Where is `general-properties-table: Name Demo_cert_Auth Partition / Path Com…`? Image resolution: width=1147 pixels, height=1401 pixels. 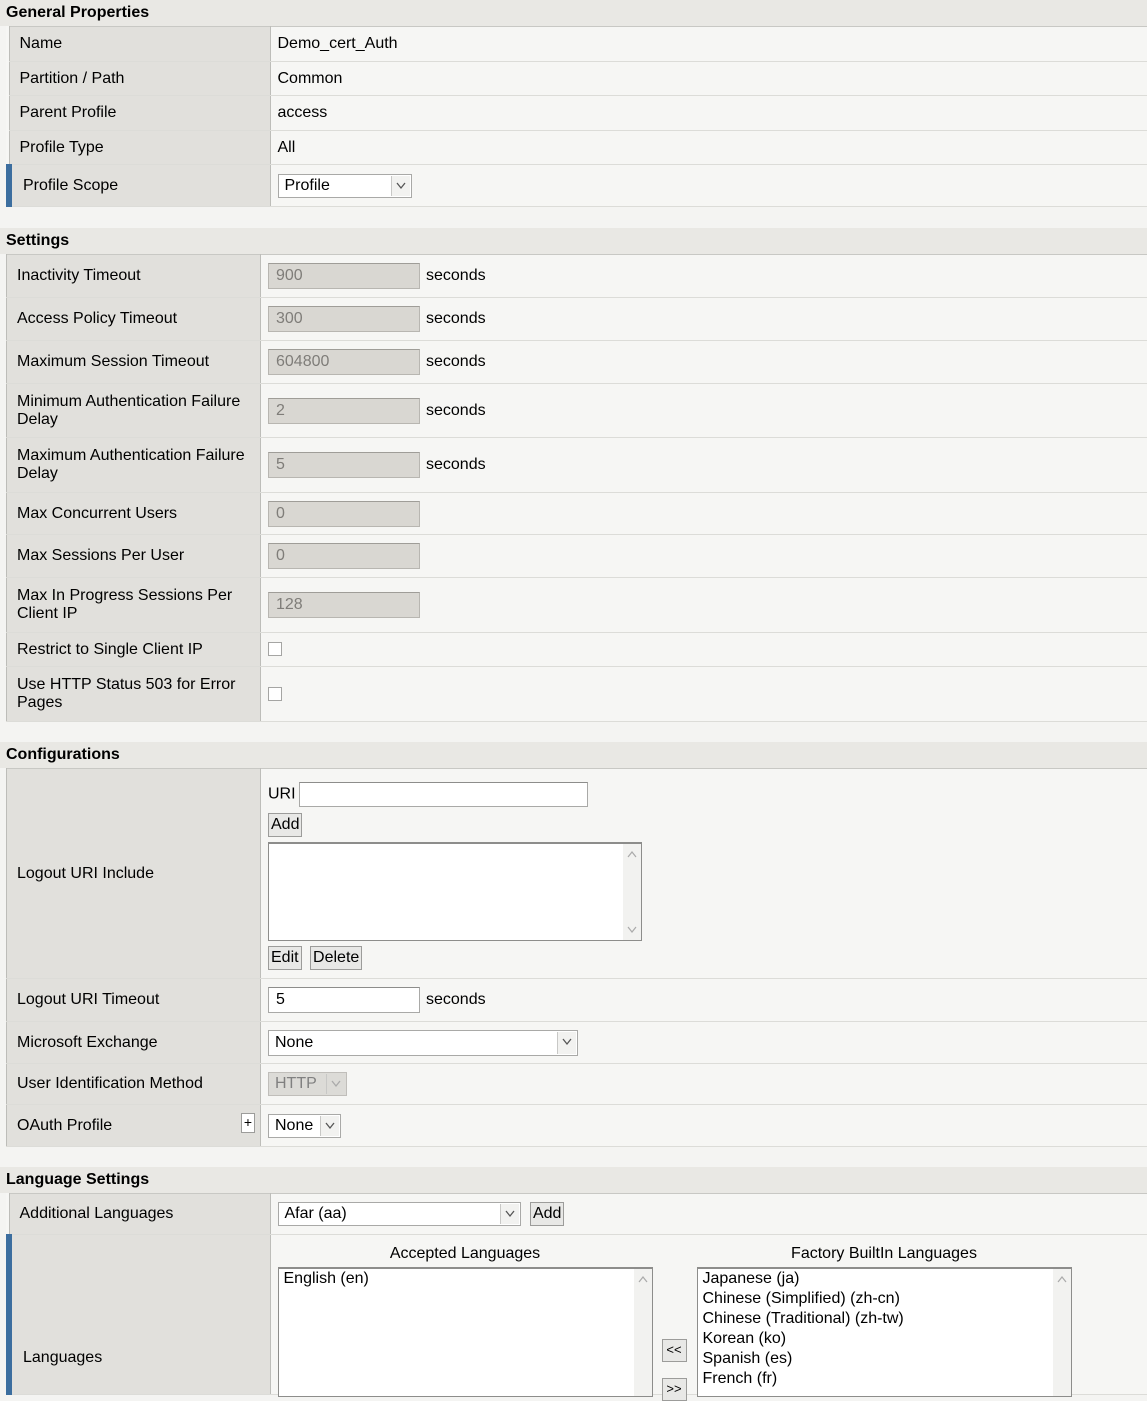
general-properties-table: Name Demo_cert_Auth Partition / Path Com… is located at coordinates (576, 116).